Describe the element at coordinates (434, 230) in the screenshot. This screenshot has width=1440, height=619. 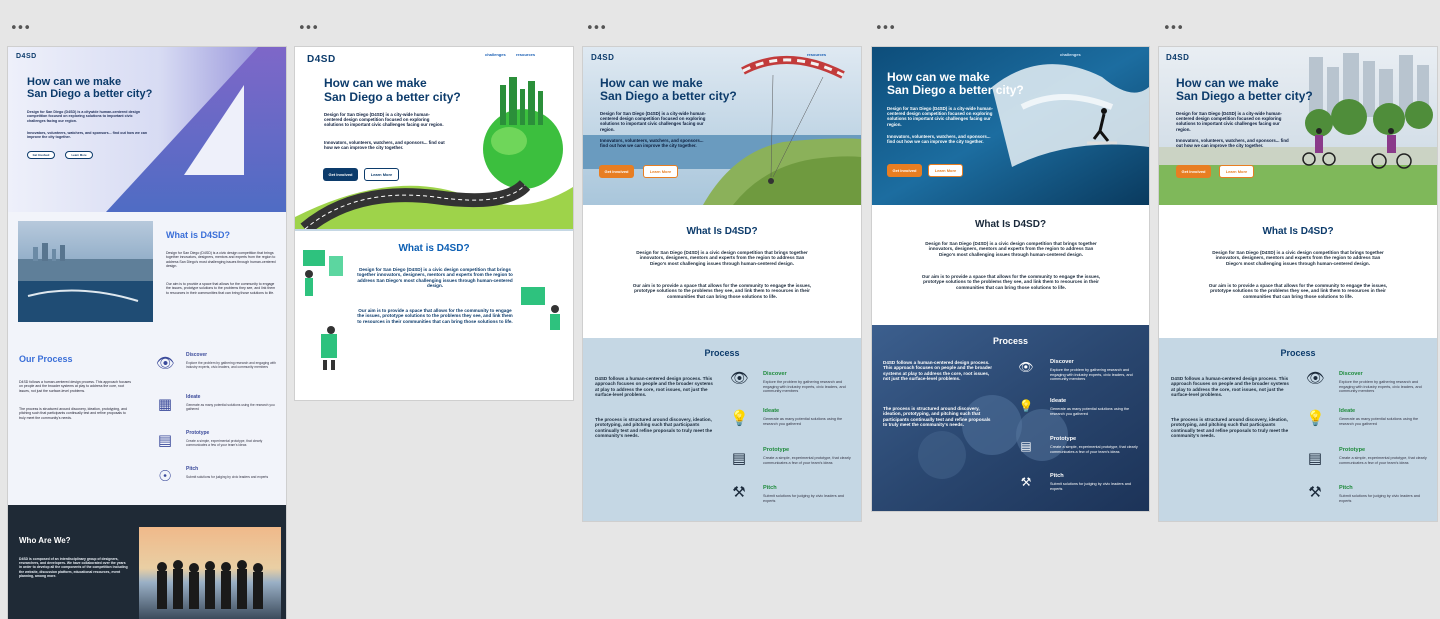
I see `section-divider` at that location.